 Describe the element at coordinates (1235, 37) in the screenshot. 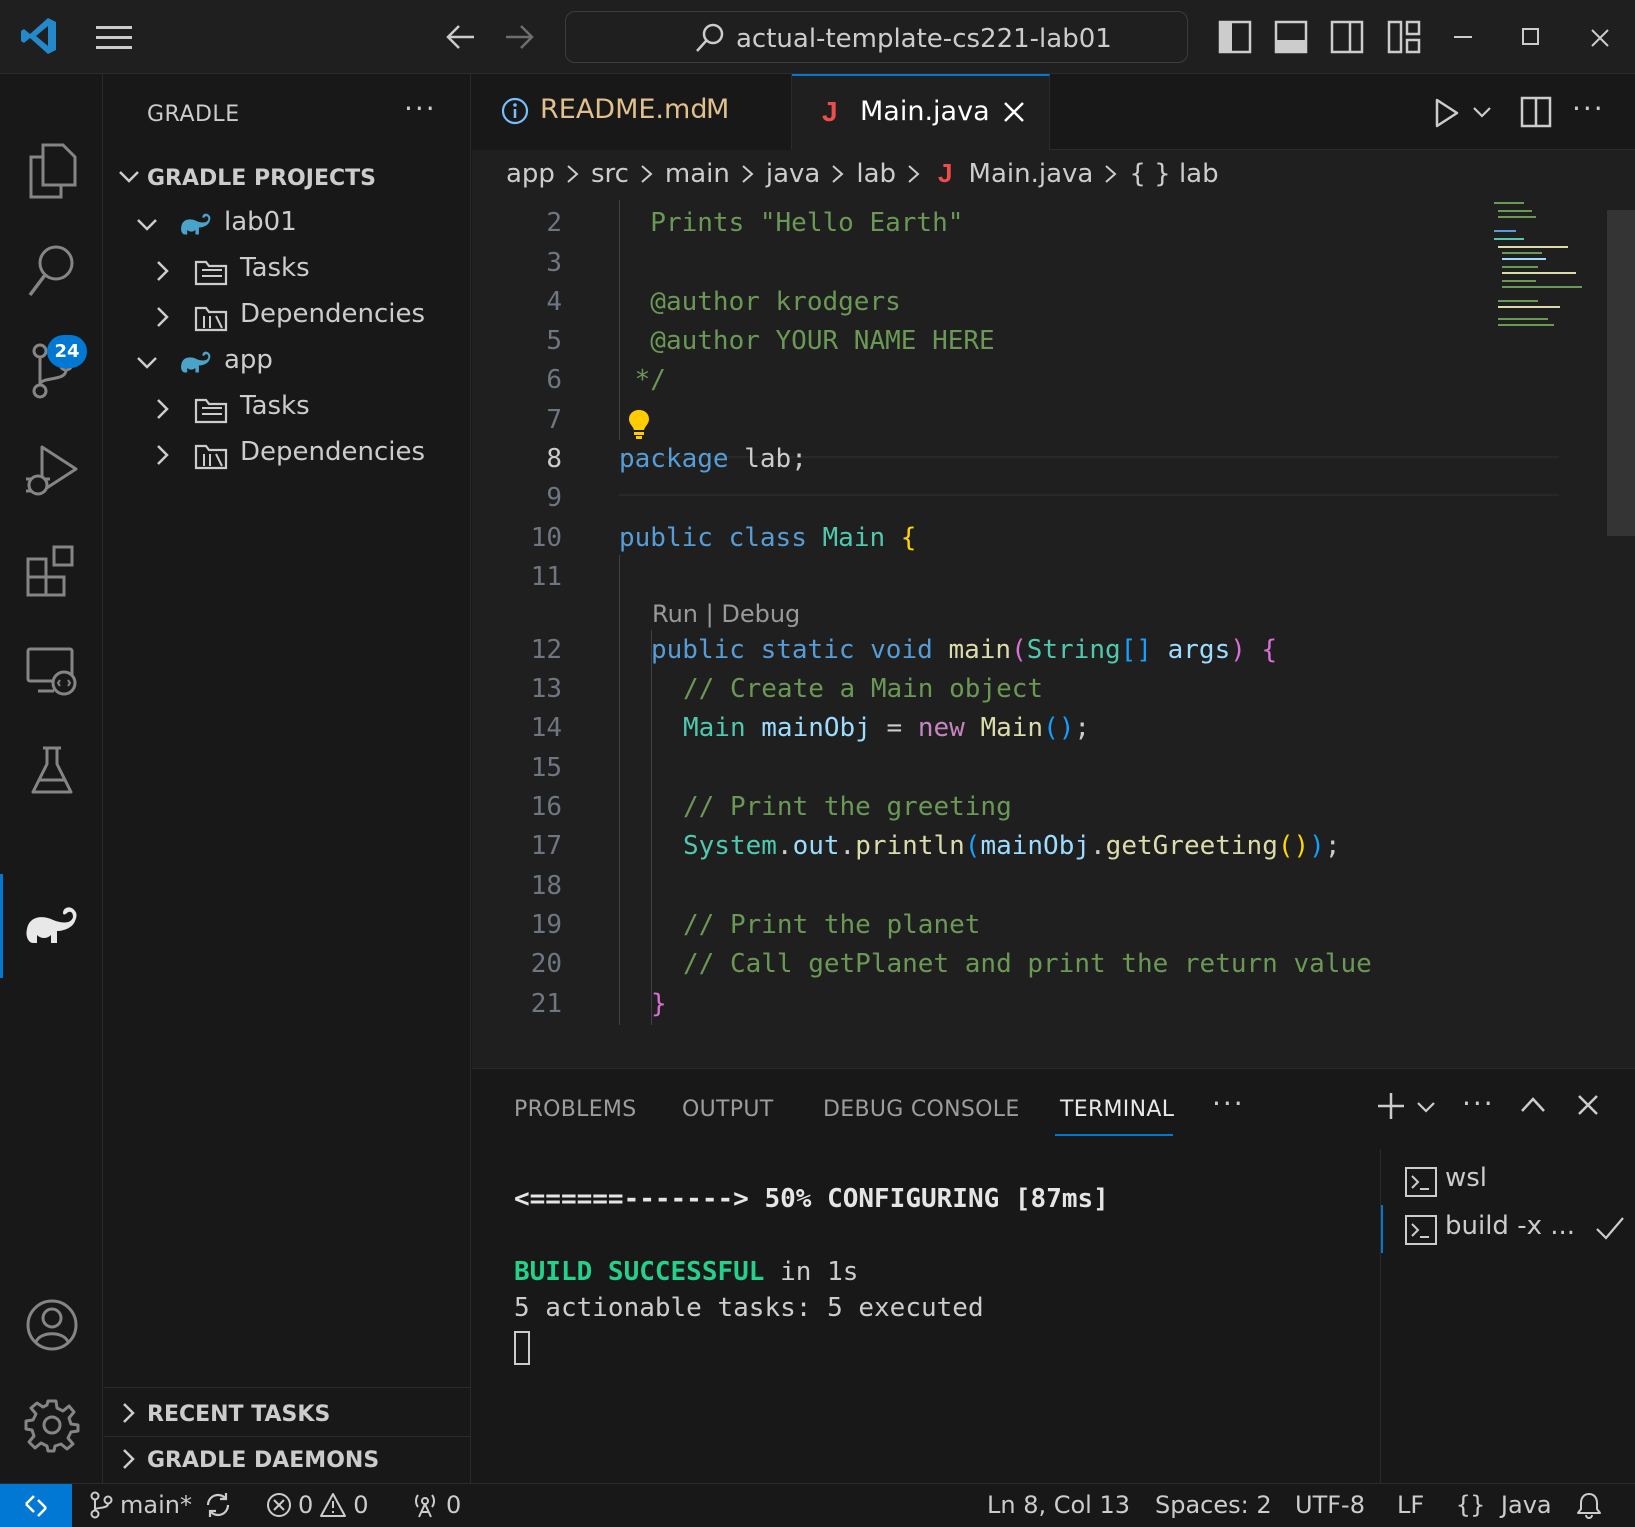

I see `toggle-primary-sidebar-icon` at that location.